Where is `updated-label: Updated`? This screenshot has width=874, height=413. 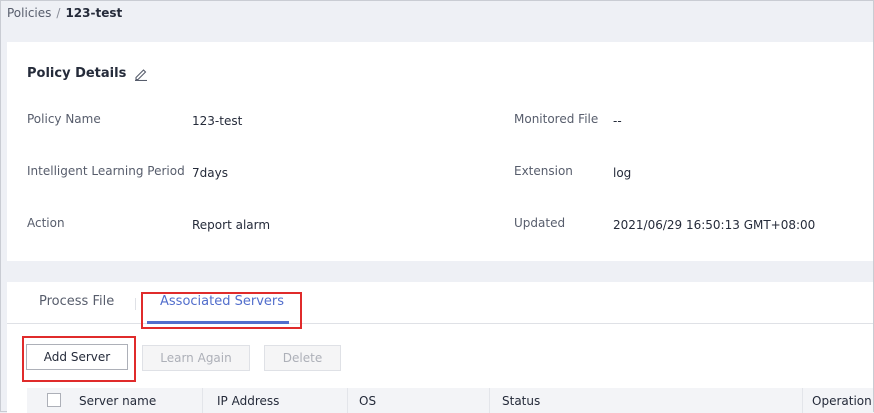
updated-label: Updated is located at coordinates (540, 223).